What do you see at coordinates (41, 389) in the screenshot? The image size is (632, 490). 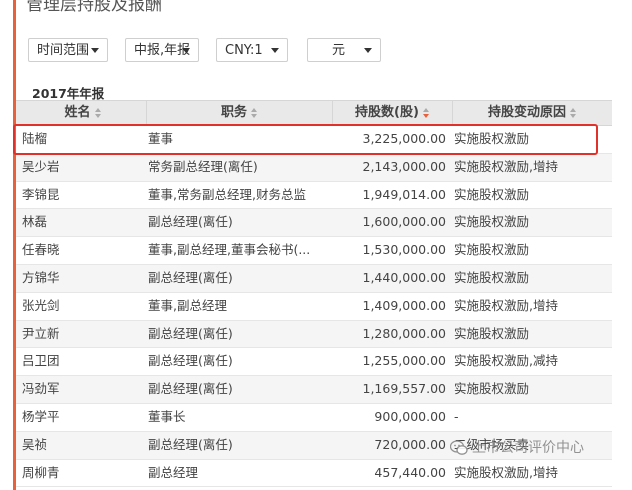 I see `cell-name: 冯劲军` at bounding box center [41, 389].